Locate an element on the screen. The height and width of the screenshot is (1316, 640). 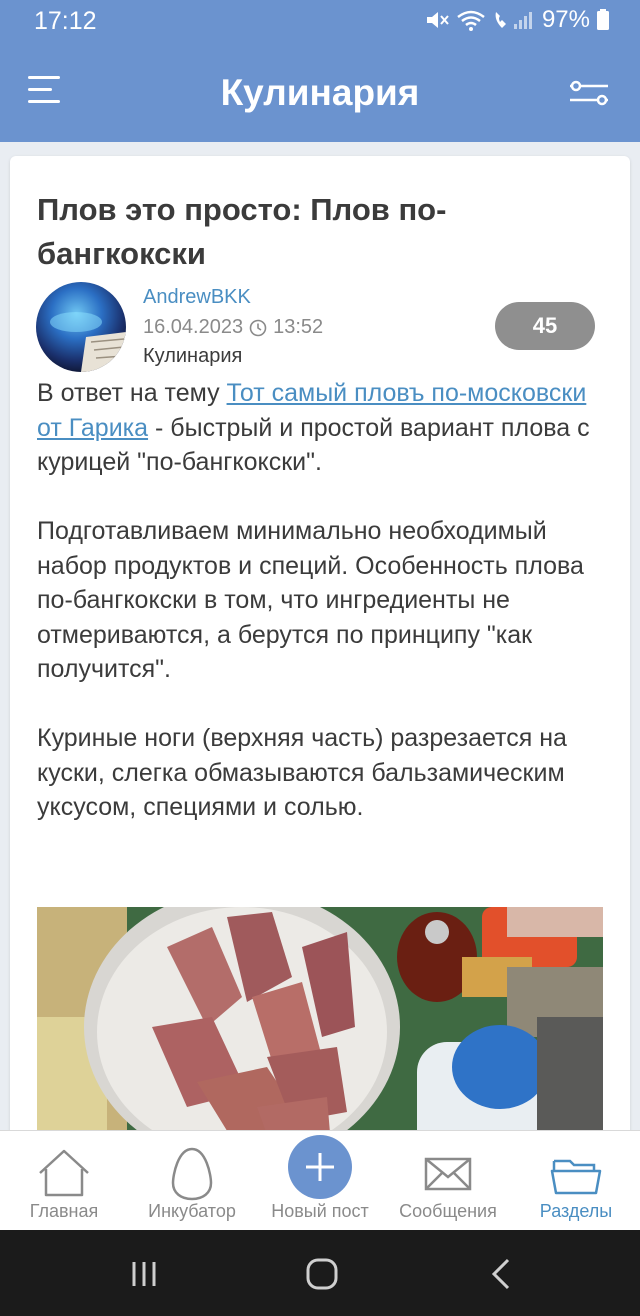
nav-messages-label: Сообщения is located at coordinates (448, 1211).